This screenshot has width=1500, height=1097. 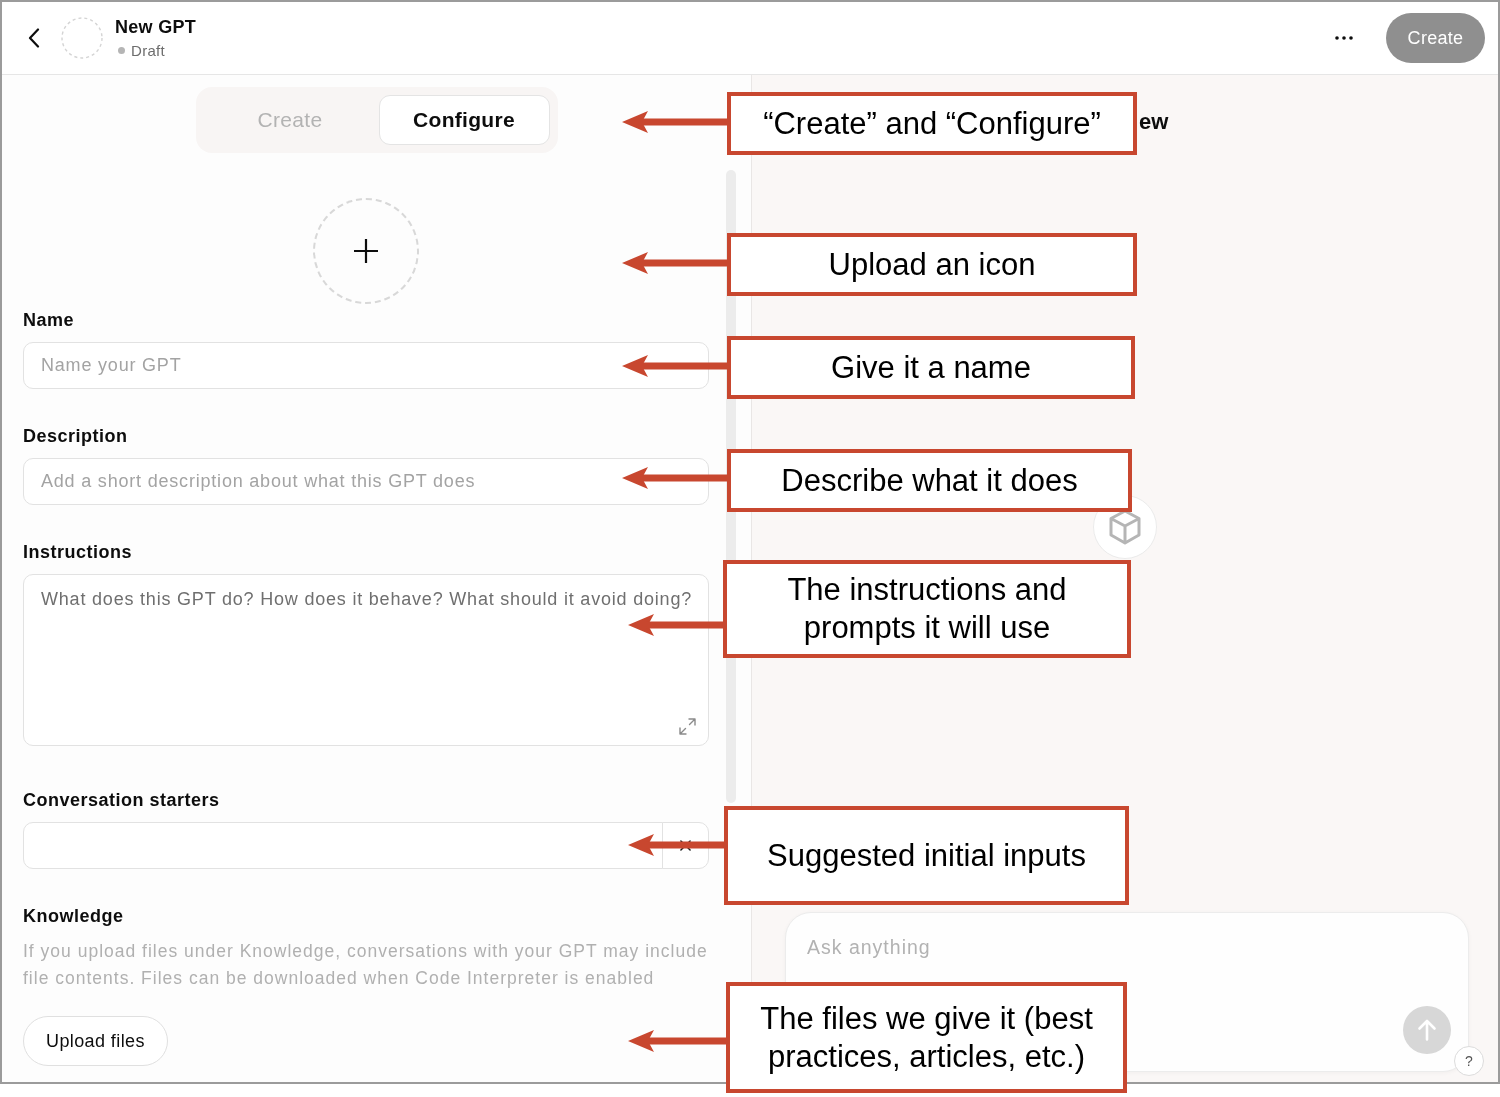 What do you see at coordinates (464, 120) in the screenshot?
I see `tab: Configure` at bounding box center [464, 120].